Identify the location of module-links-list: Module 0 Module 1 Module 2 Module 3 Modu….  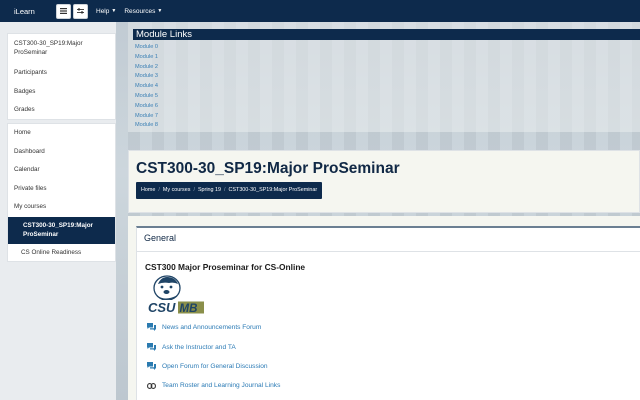
(146, 87).